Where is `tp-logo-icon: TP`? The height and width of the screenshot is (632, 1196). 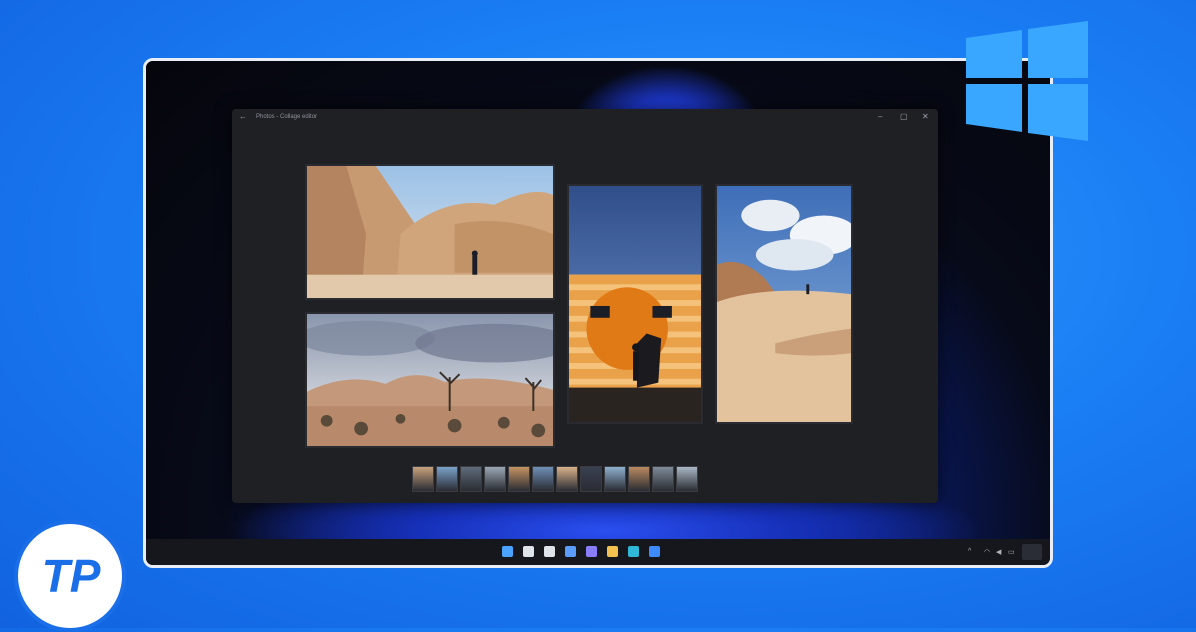
tp-logo-icon: TP is located at coordinates (71, 576).